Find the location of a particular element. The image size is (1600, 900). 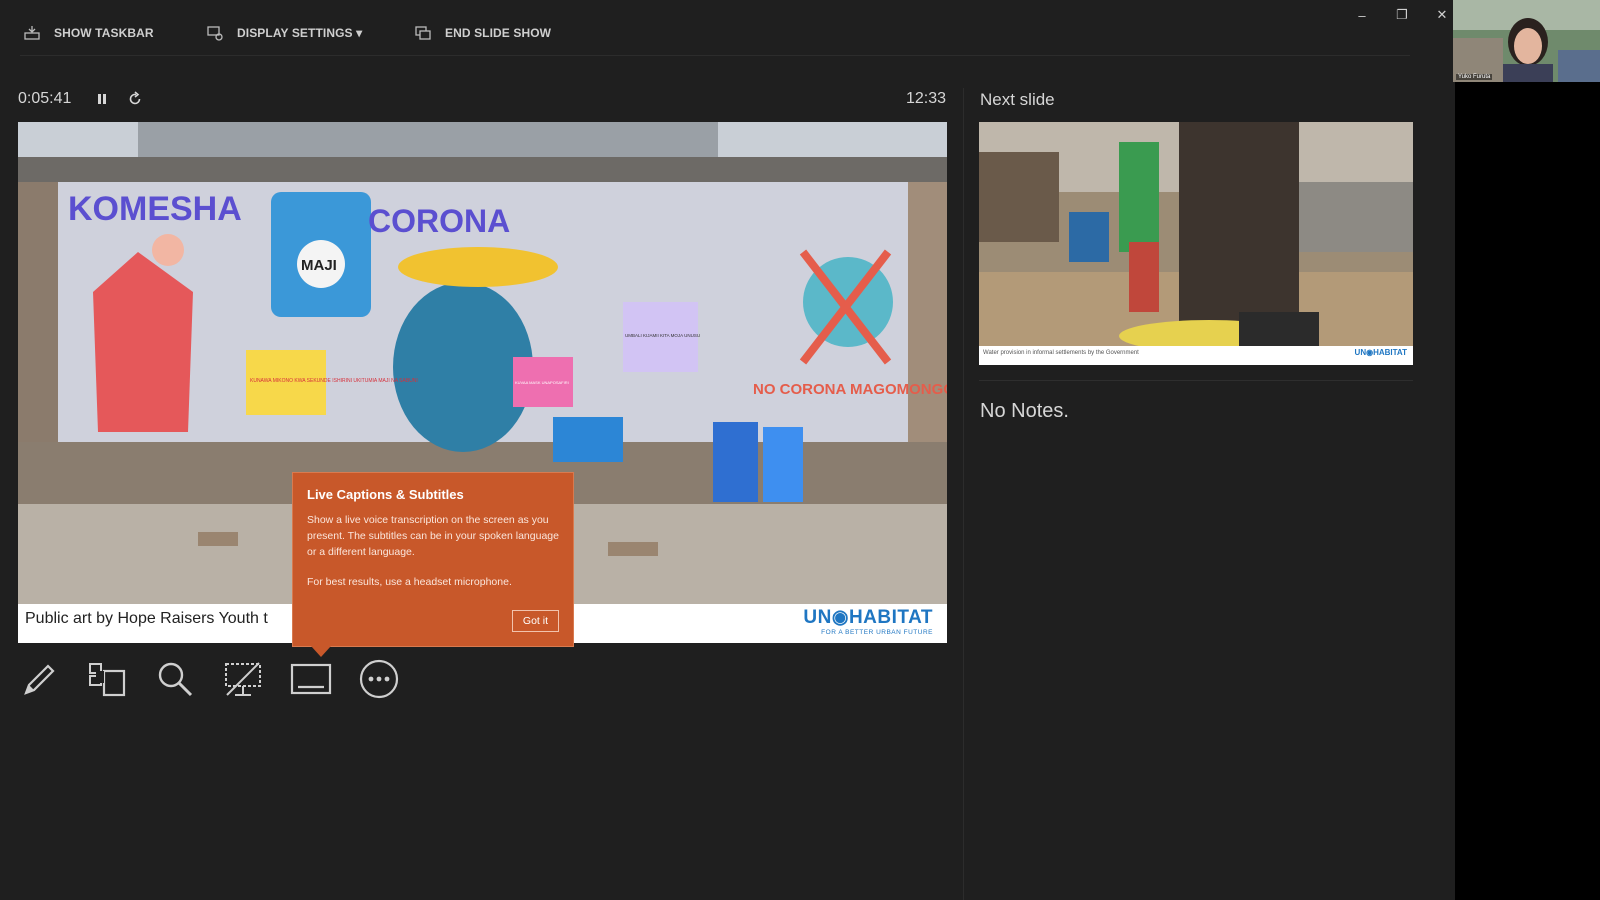

display-settings-button: DISPLAY SETTINGS ▾ is located at coordinates (283, 33).